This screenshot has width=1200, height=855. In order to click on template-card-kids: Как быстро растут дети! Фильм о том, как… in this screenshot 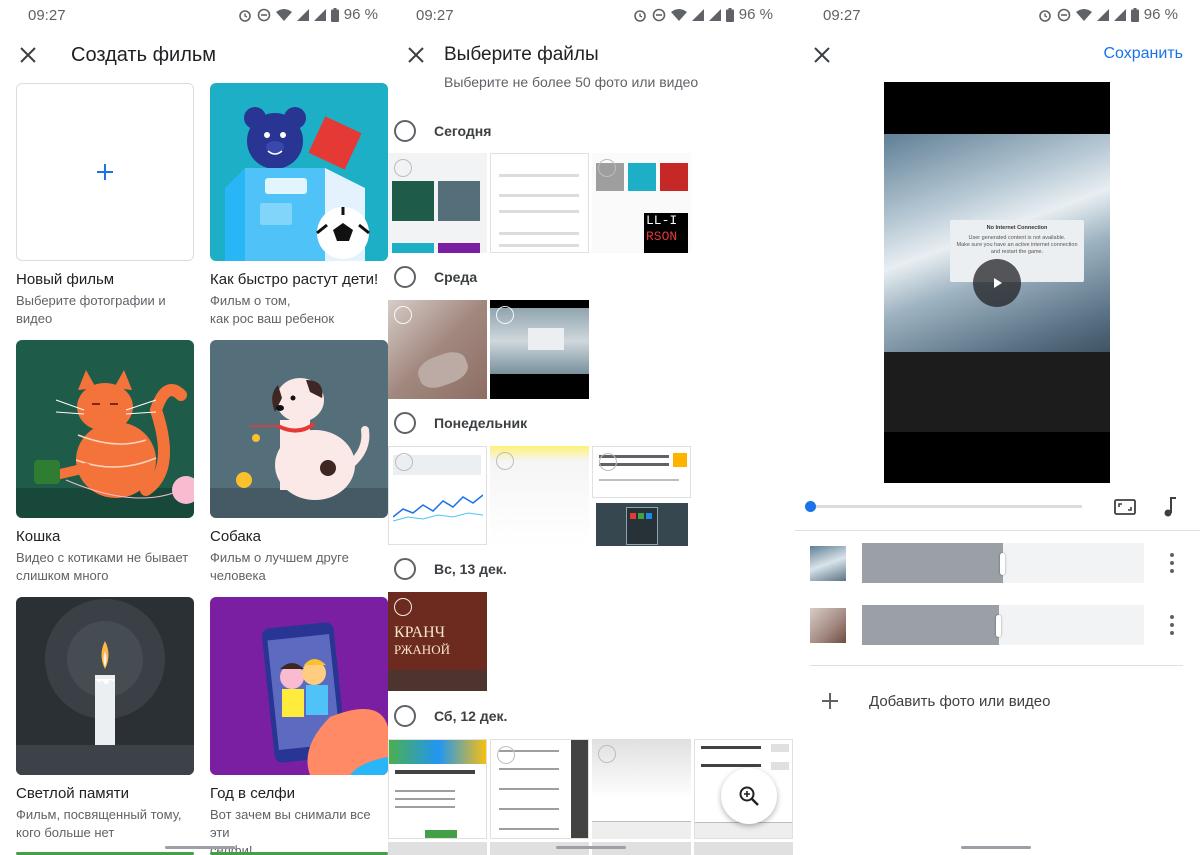, I will do `click(299, 205)`.